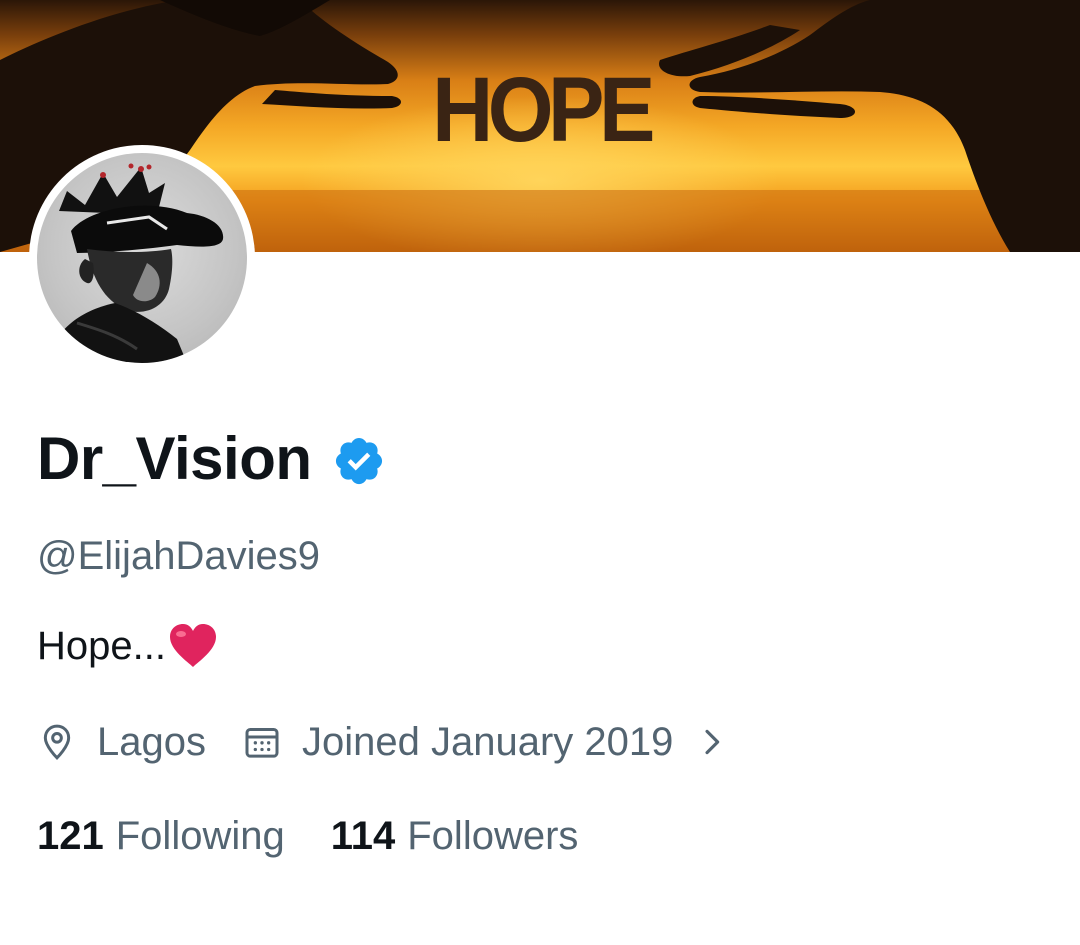  I want to click on avatar-image, so click(142, 258).